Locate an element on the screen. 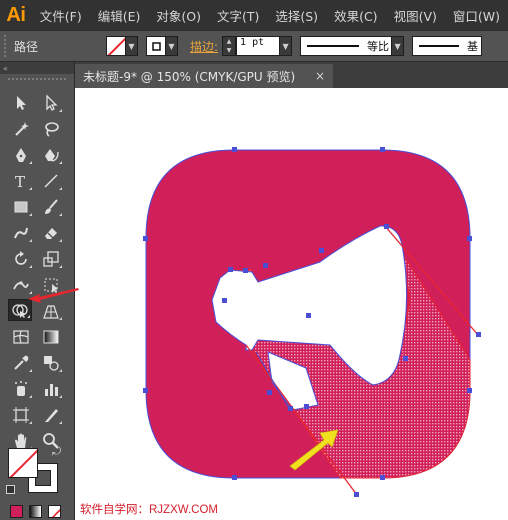  menu-select: 选择(S) is located at coordinates (296, 15).